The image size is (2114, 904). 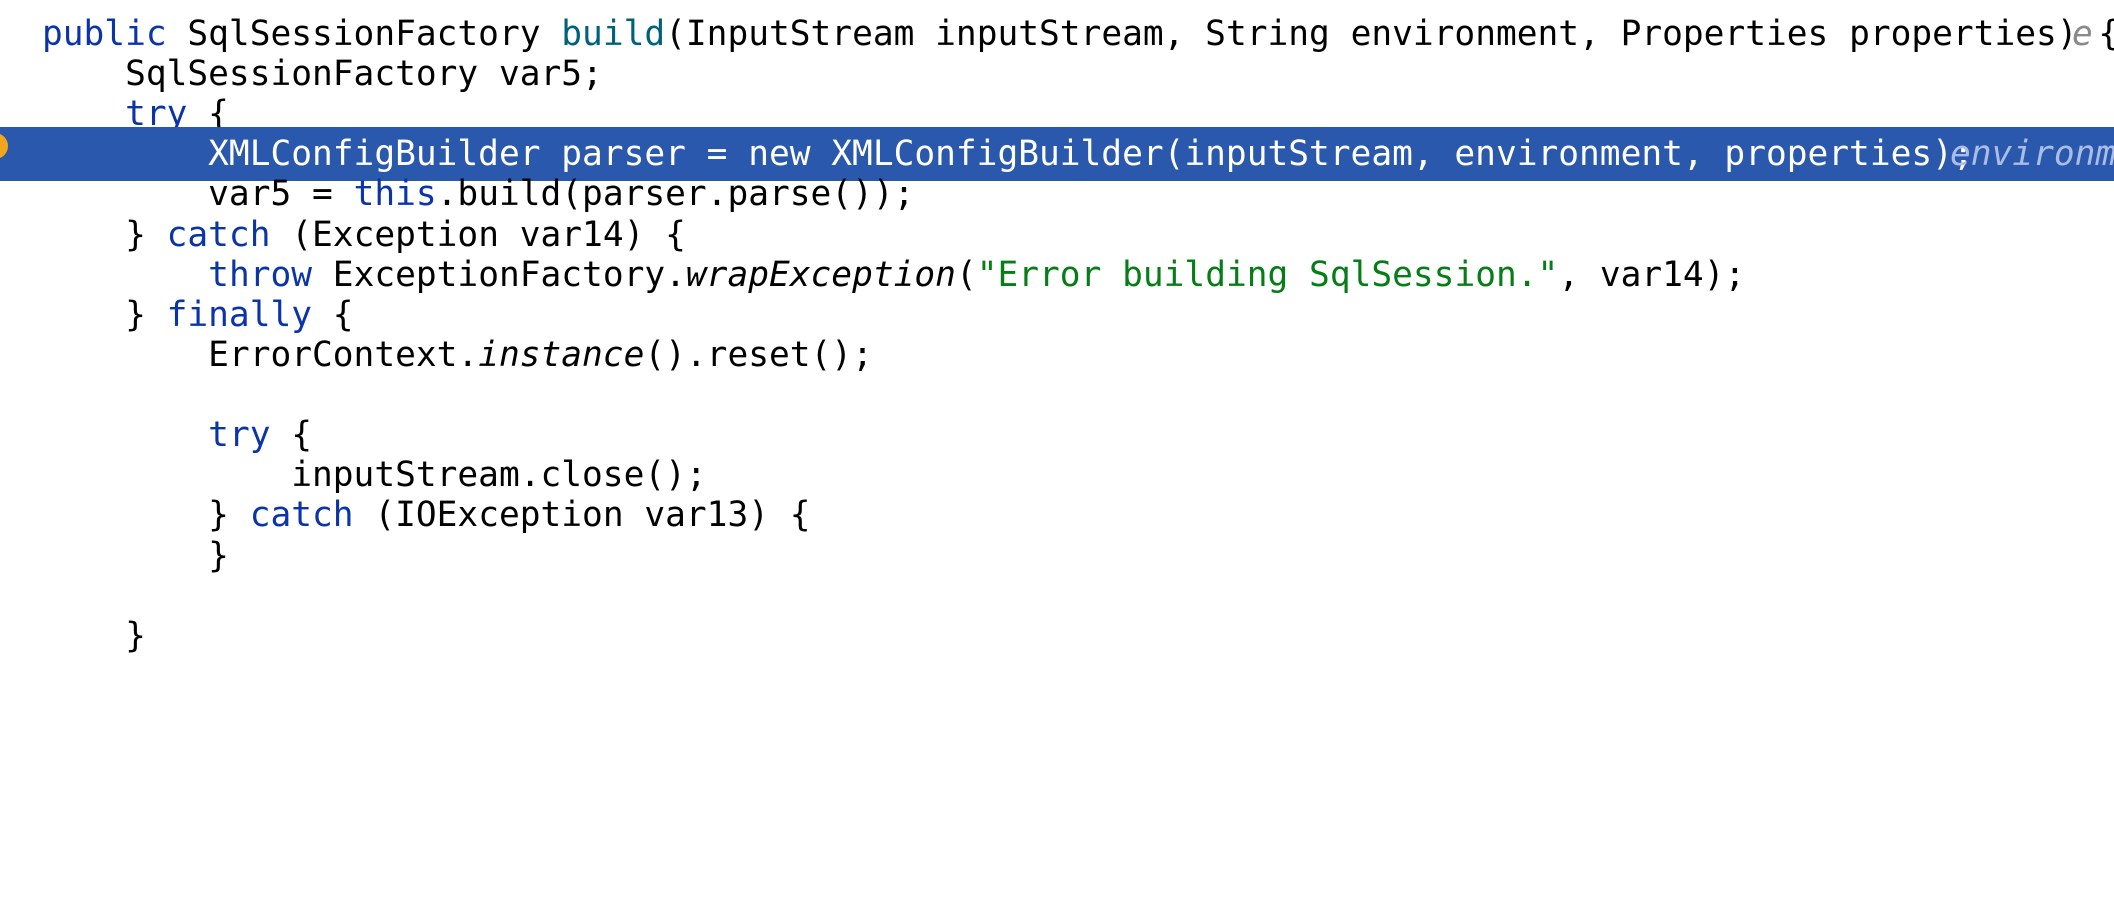 What do you see at coordinates (4, 146) in the screenshot?
I see `breakpoint-icon` at bounding box center [4, 146].